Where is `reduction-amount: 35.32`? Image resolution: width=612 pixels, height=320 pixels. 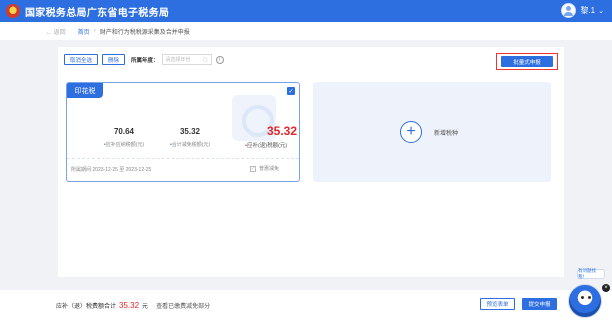
reduction-amount: 35.32 is located at coordinates (190, 131).